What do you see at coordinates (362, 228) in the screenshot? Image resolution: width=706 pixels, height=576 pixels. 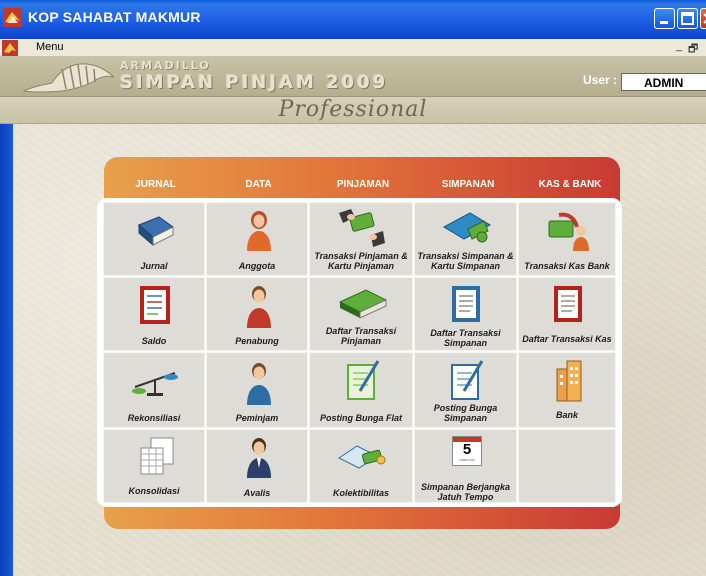 I see `money-handover-icon` at bounding box center [362, 228].